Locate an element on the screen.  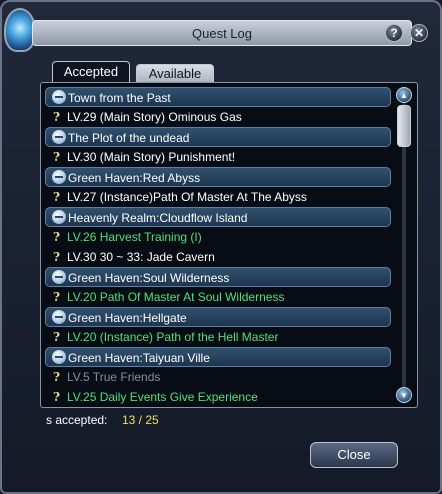
quest-label: LV.20 (Instance) Path of the Hell Master is located at coordinates (173, 337).